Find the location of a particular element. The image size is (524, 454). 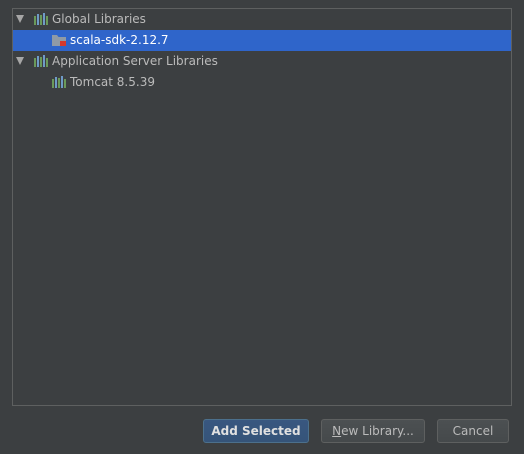

mnemonic-letter: N is located at coordinates (337, 431).